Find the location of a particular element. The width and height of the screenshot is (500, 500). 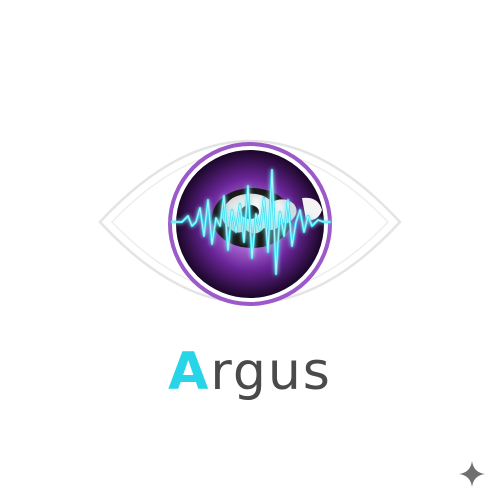

brand-initial: A is located at coordinates (189, 372).